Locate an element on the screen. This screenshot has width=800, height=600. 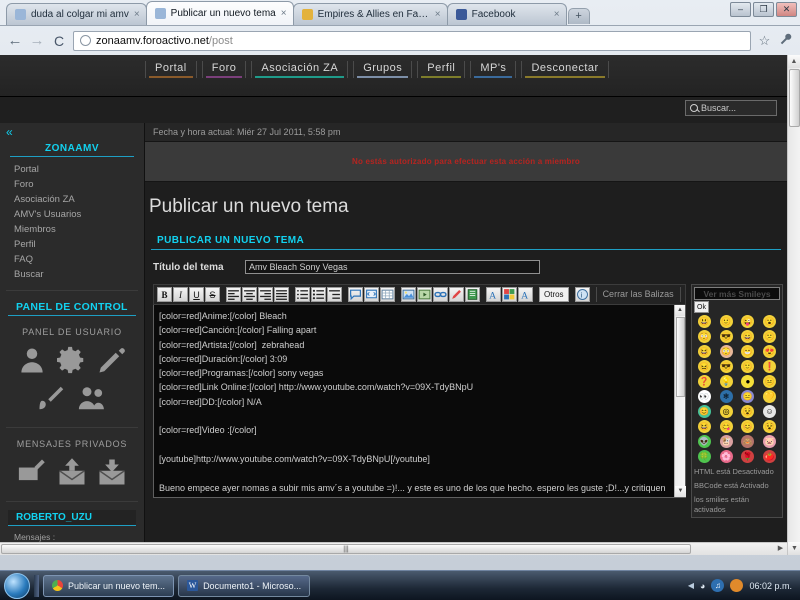
smiley-36: 🍀 is located at coordinates (704, 456).